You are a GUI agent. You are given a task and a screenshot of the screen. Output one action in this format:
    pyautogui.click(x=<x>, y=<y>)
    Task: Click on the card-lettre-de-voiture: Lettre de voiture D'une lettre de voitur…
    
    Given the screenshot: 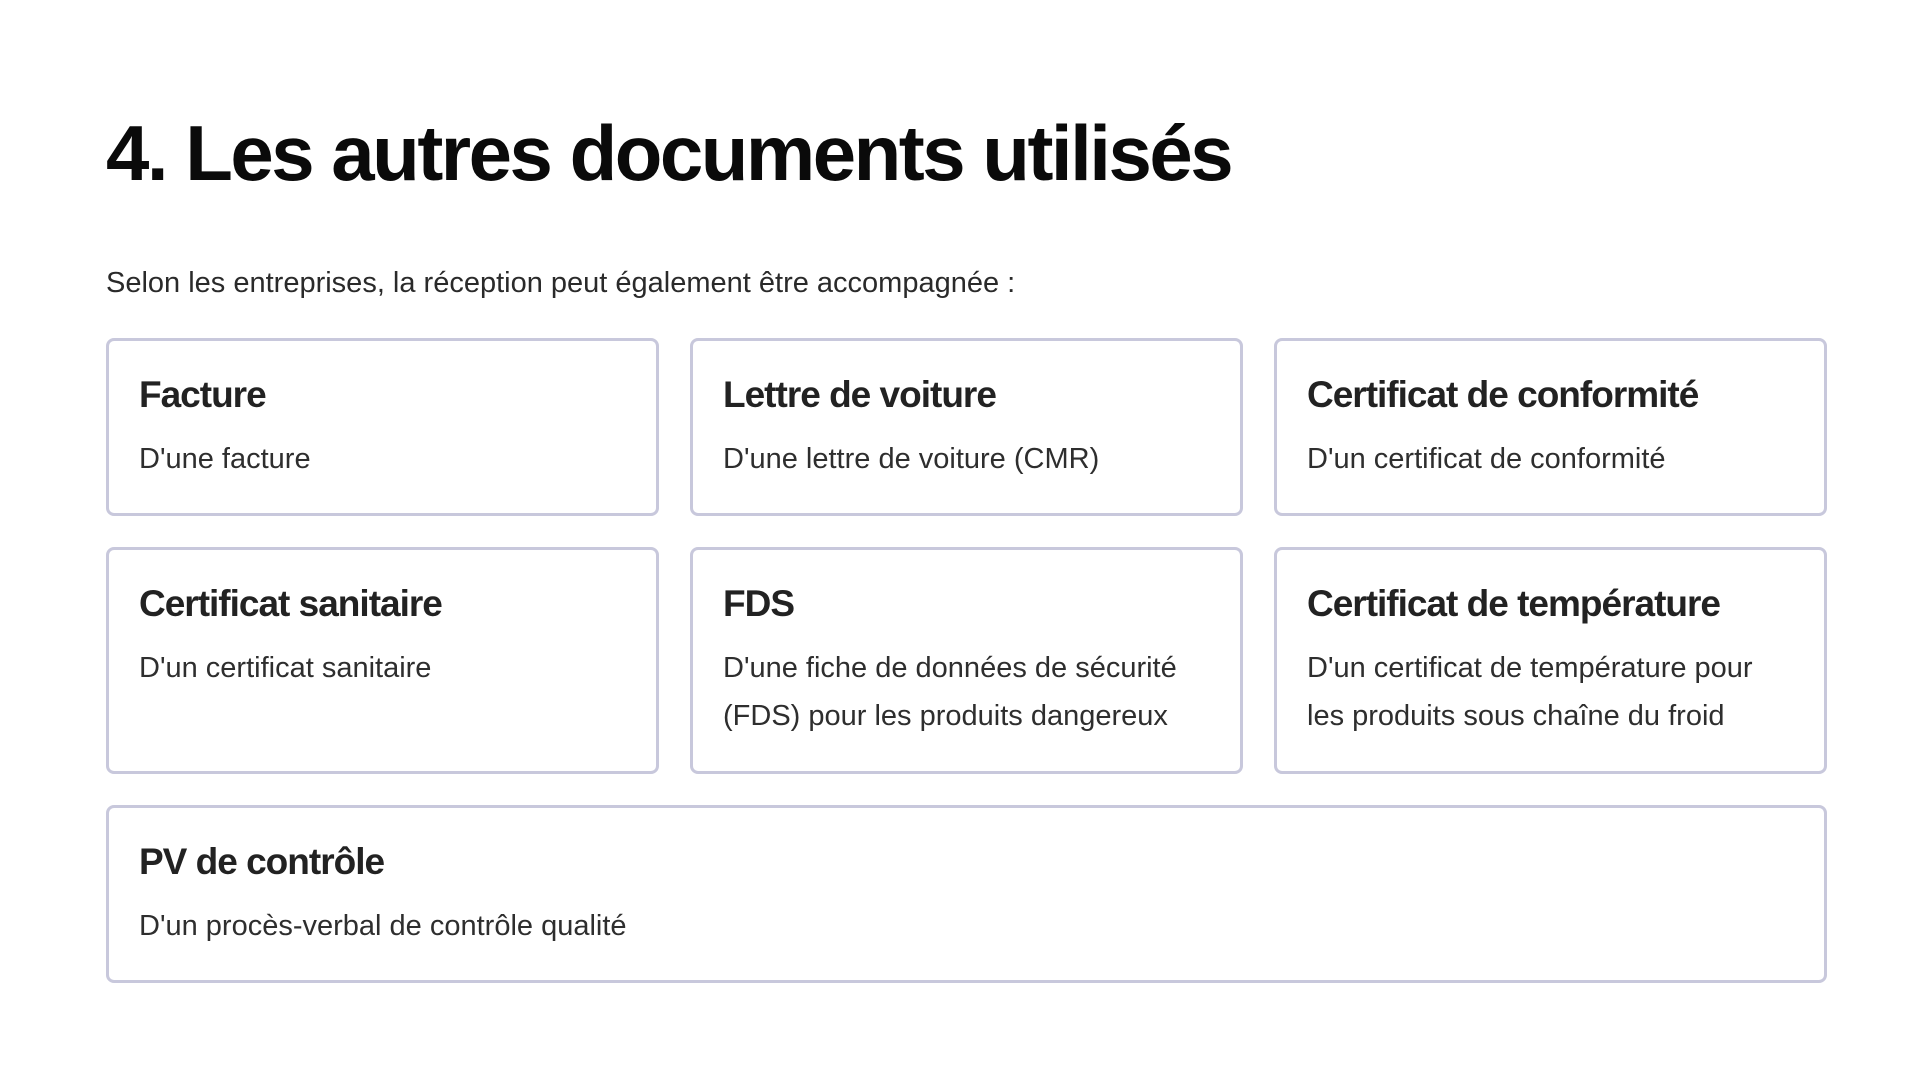 What is the action you would take?
    pyautogui.click(x=966, y=427)
    